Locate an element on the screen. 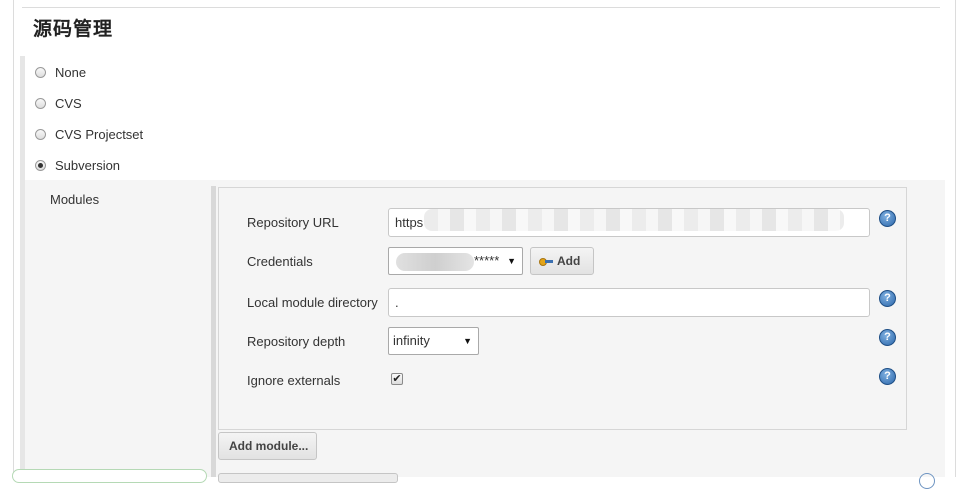  radio-label: CVS Projectset is located at coordinates (99, 134).